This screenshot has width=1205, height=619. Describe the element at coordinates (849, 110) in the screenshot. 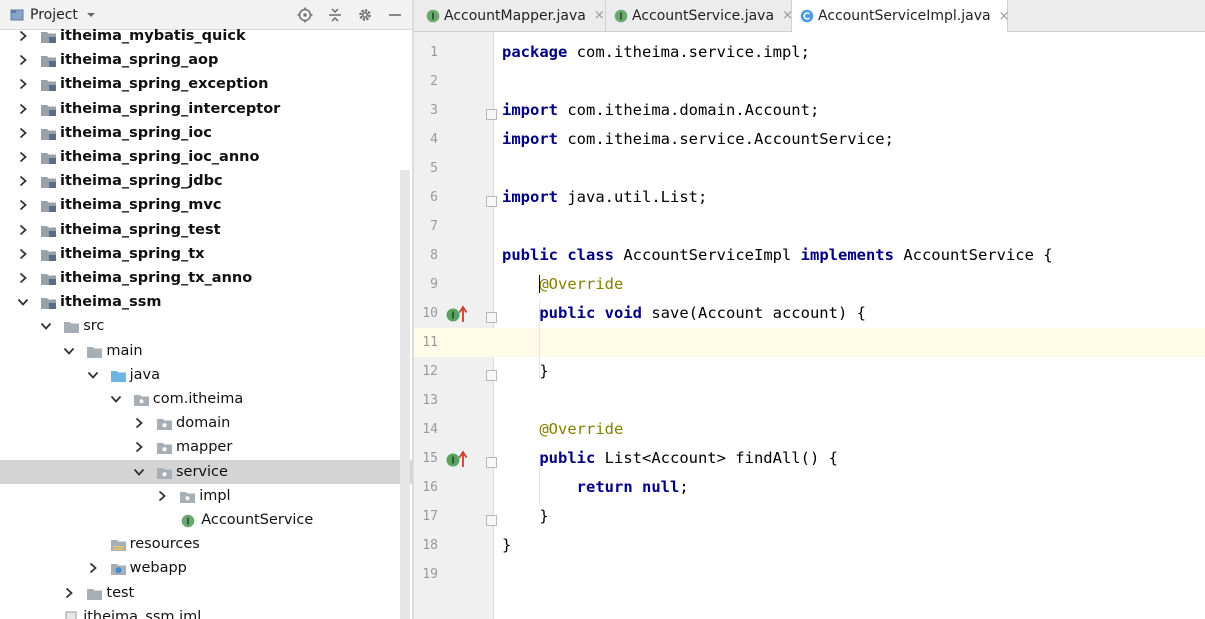

I see `code-line: import com.itheima.domain.Account;` at that location.